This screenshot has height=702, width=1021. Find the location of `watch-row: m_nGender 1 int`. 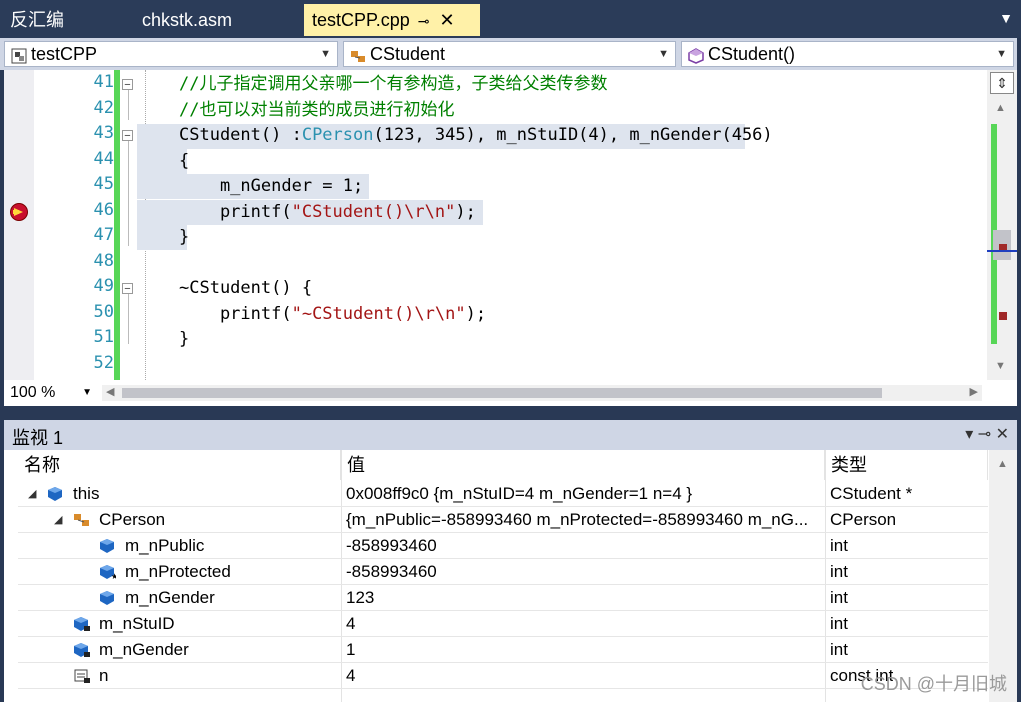

watch-row: m_nGender 1 int is located at coordinates (503, 650).